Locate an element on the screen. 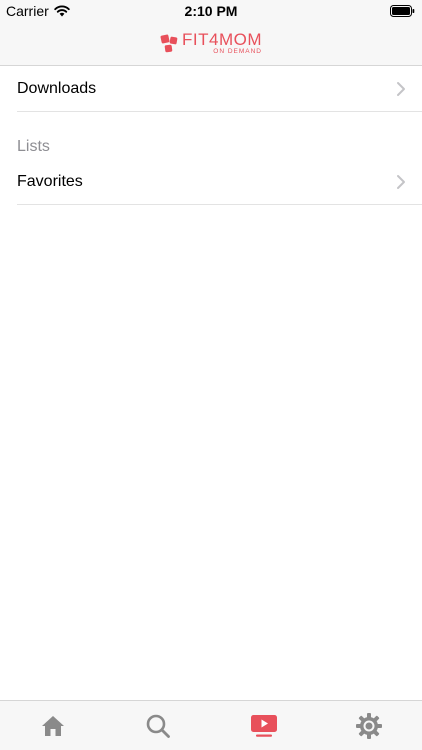 The width and height of the screenshot is (422, 750). tab-bar is located at coordinates (211, 725).